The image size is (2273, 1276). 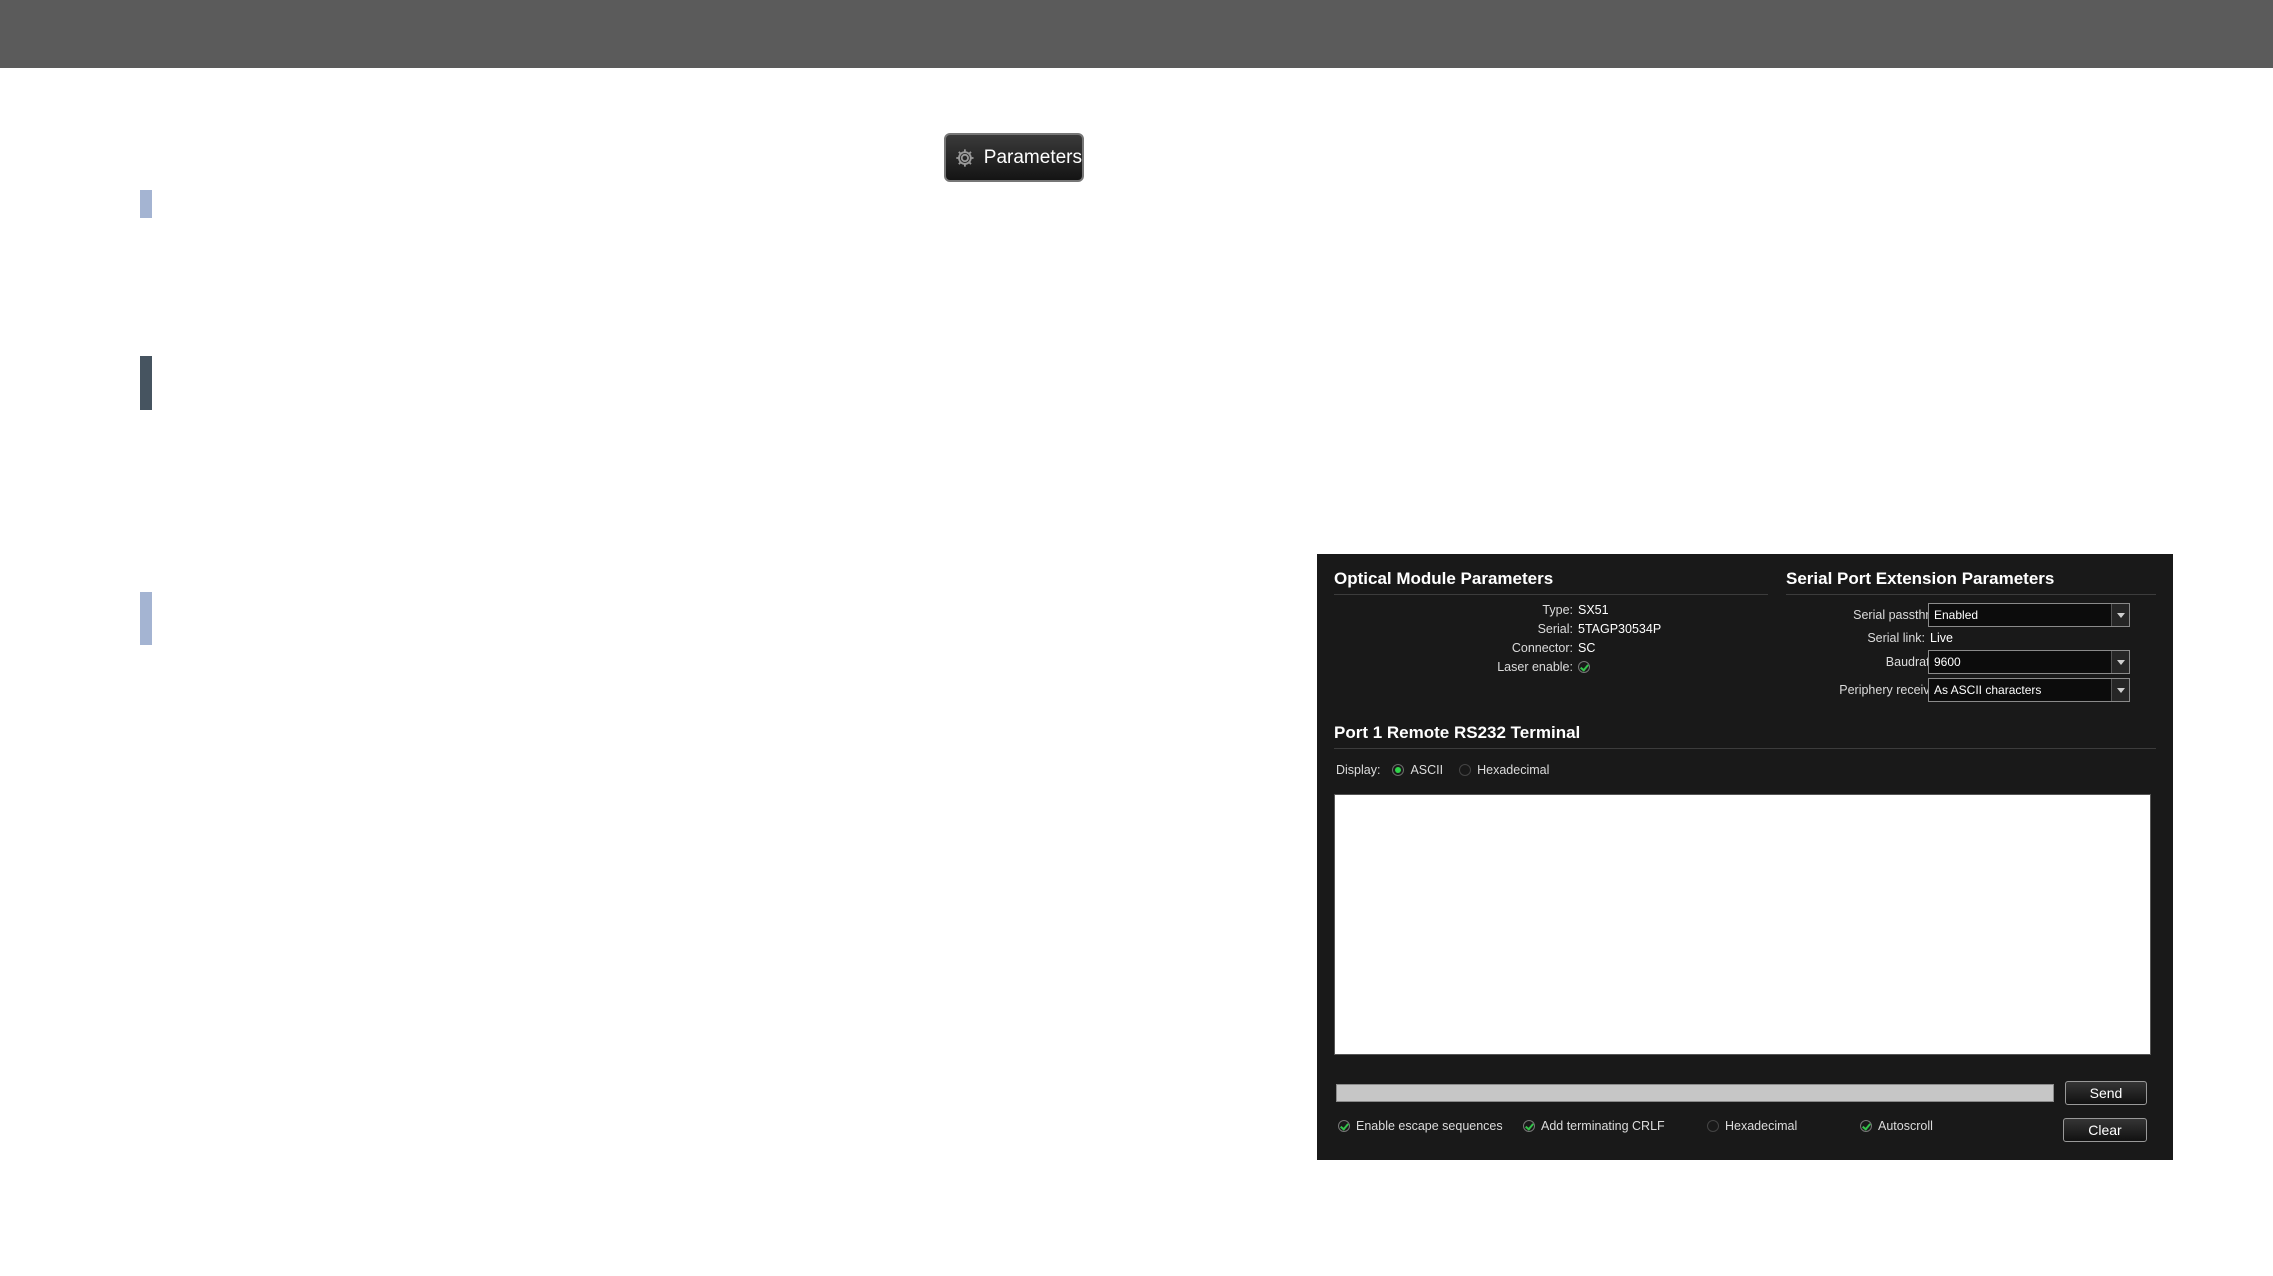 What do you see at coordinates (1912, 662) in the screenshot?
I see `baudrate-label: Baudrate:` at bounding box center [1912, 662].